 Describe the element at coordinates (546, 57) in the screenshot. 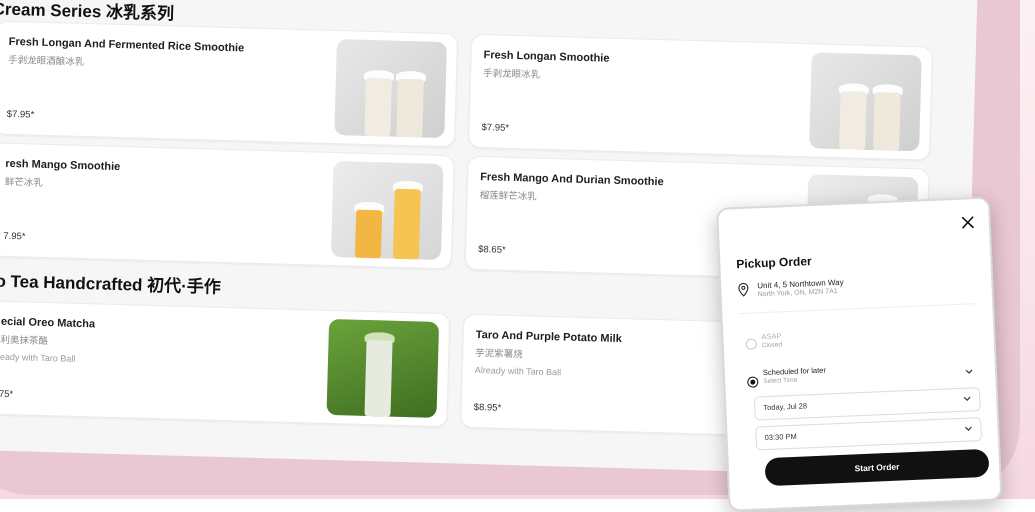

I see `item-name: Fresh Longan Smoothie` at that location.